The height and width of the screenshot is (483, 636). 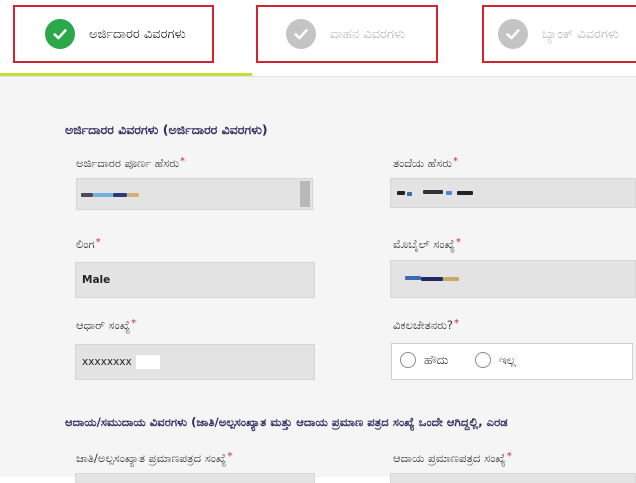 I want to click on aadhaar-label-text: ಆಧಾರ್ ಸಂಖ್ಯೆ, so click(x=103, y=325).